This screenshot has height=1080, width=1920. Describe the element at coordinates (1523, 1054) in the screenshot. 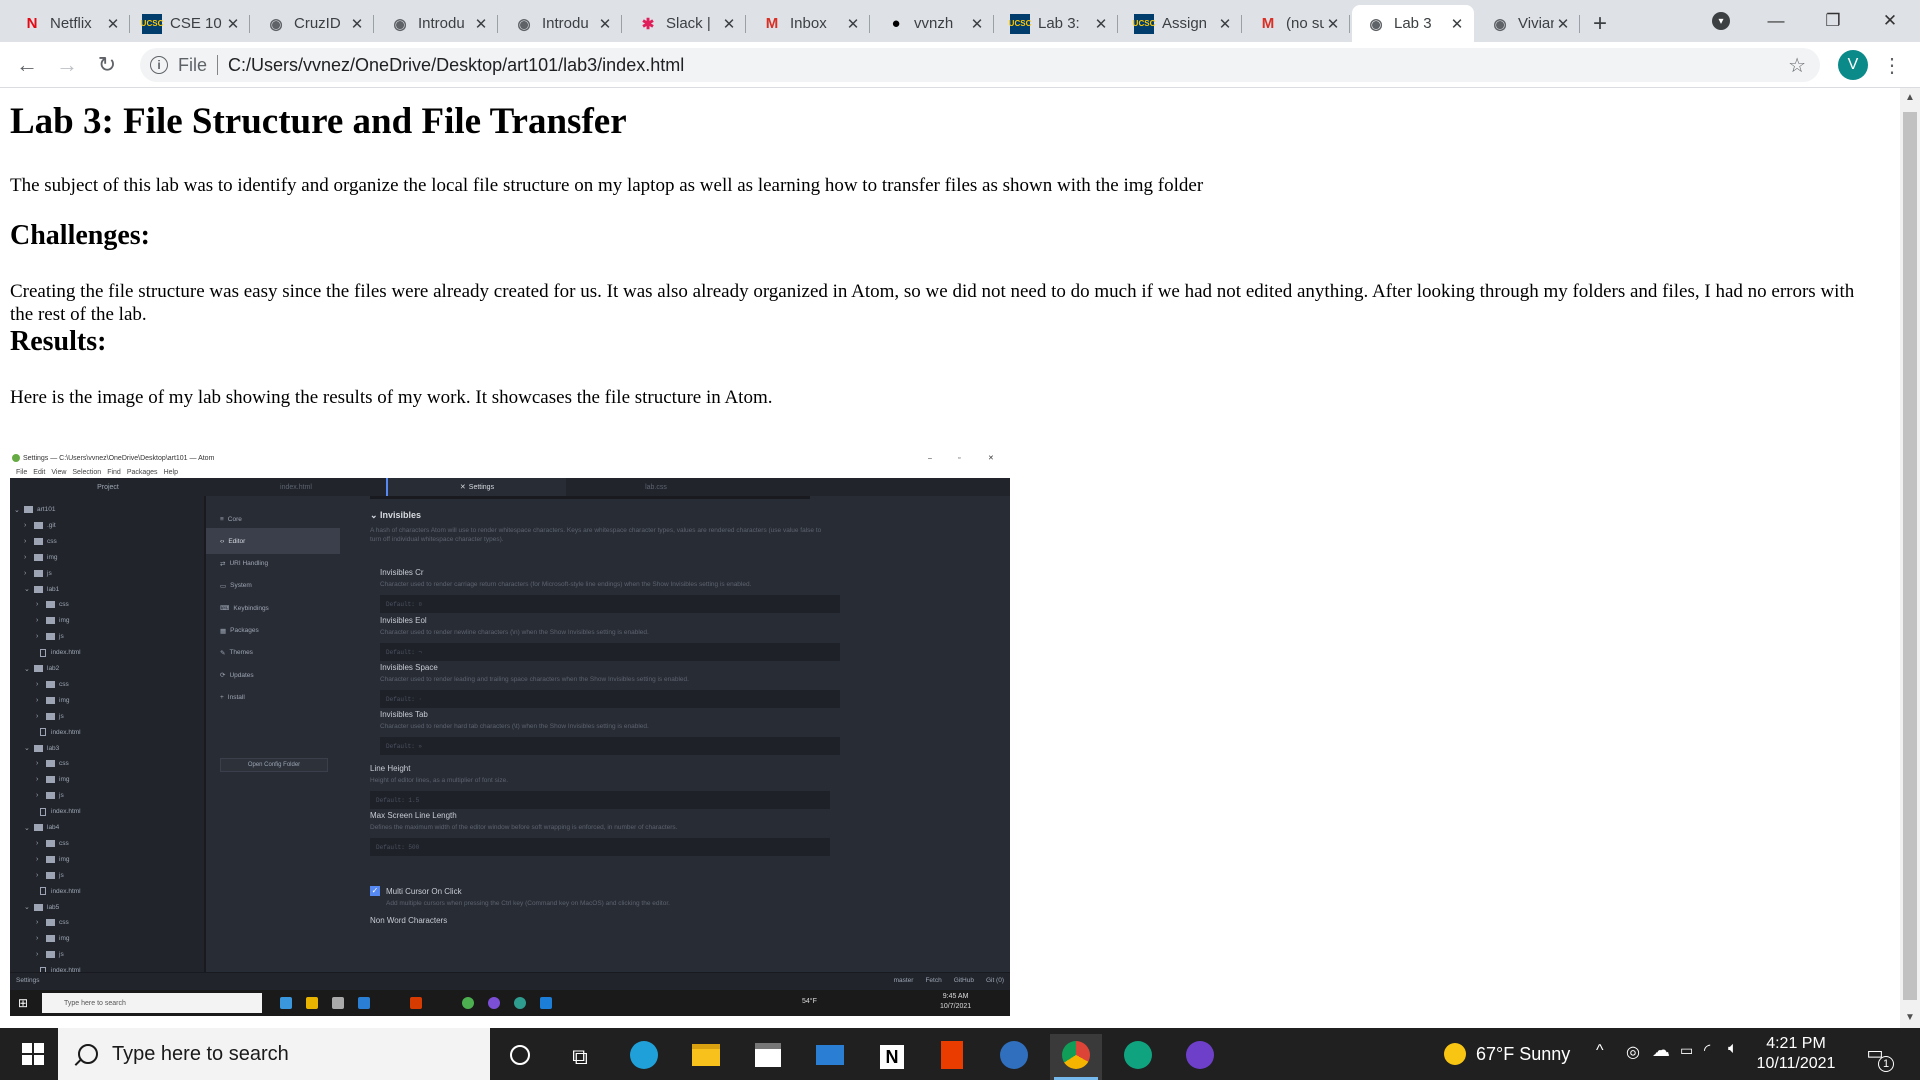

I see `weather-text: 67°F Sunny` at that location.